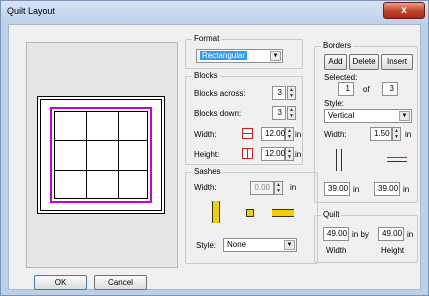 The height and width of the screenshot is (296, 429). I want to click on ok-button: OK, so click(60, 282).